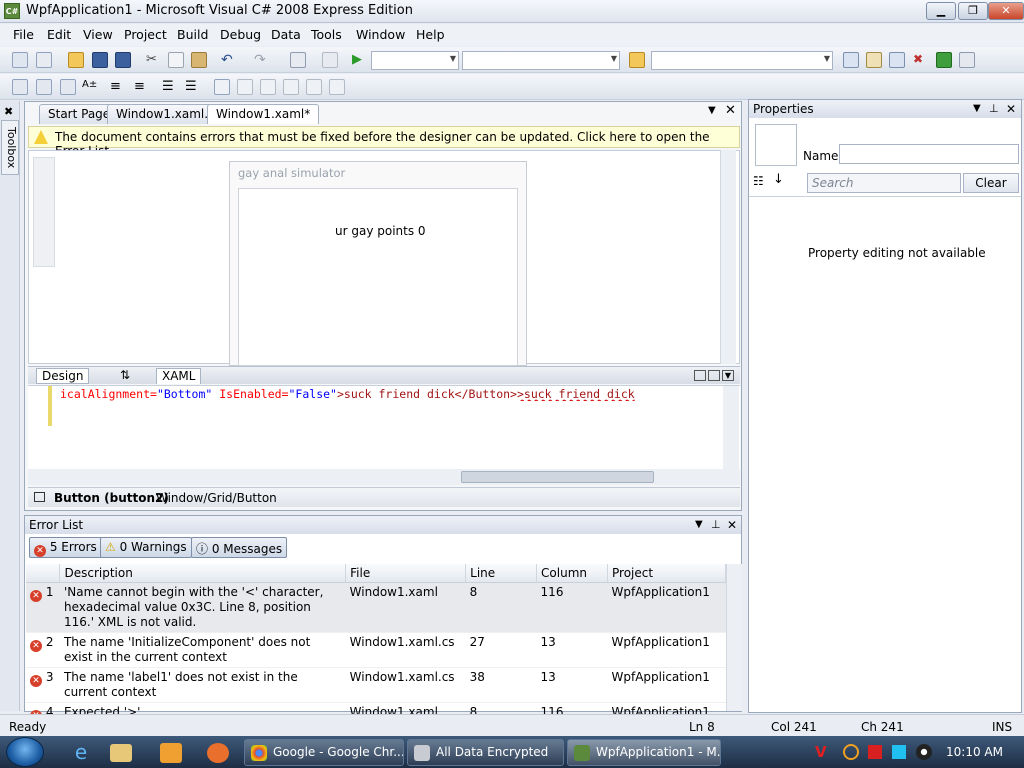 The image size is (1024, 768). Describe the element at coordinates (875, 752) in the screenshot. I see `flag-icon` at that location.